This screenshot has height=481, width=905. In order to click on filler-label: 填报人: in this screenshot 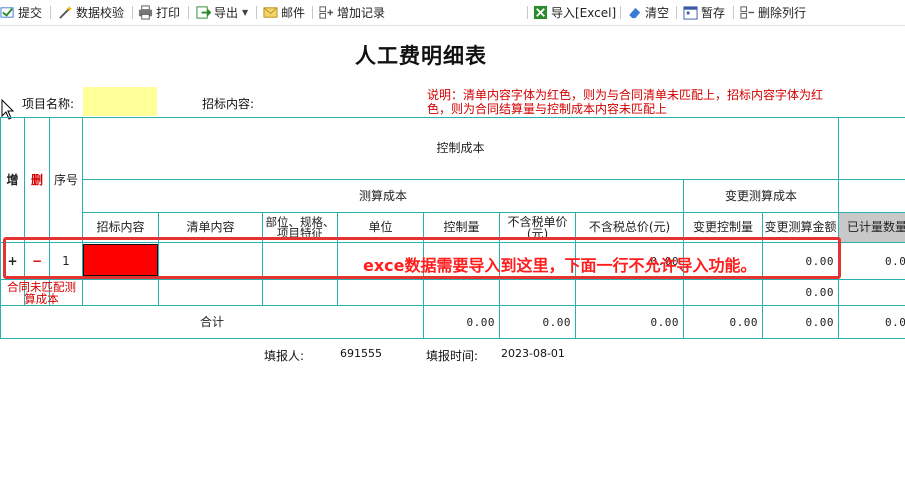, I will do `click(284, 356)`.